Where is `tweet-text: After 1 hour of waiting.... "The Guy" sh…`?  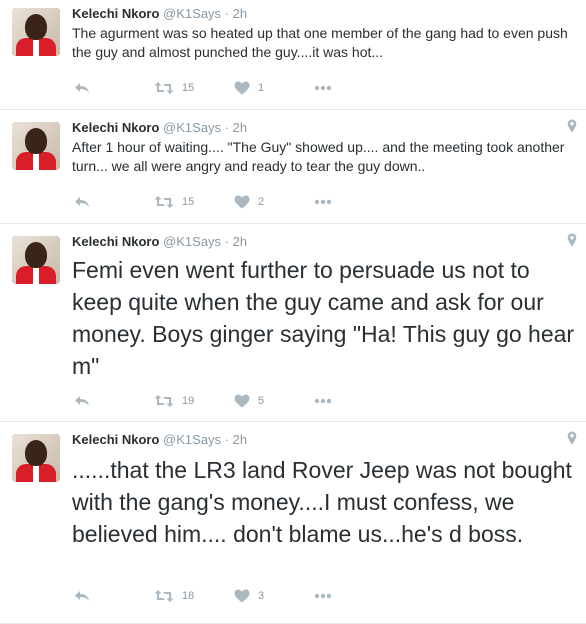
tweet-text: After 1 hour of waiting.... "The Guy" sh… is located at coordinates (318, 156).